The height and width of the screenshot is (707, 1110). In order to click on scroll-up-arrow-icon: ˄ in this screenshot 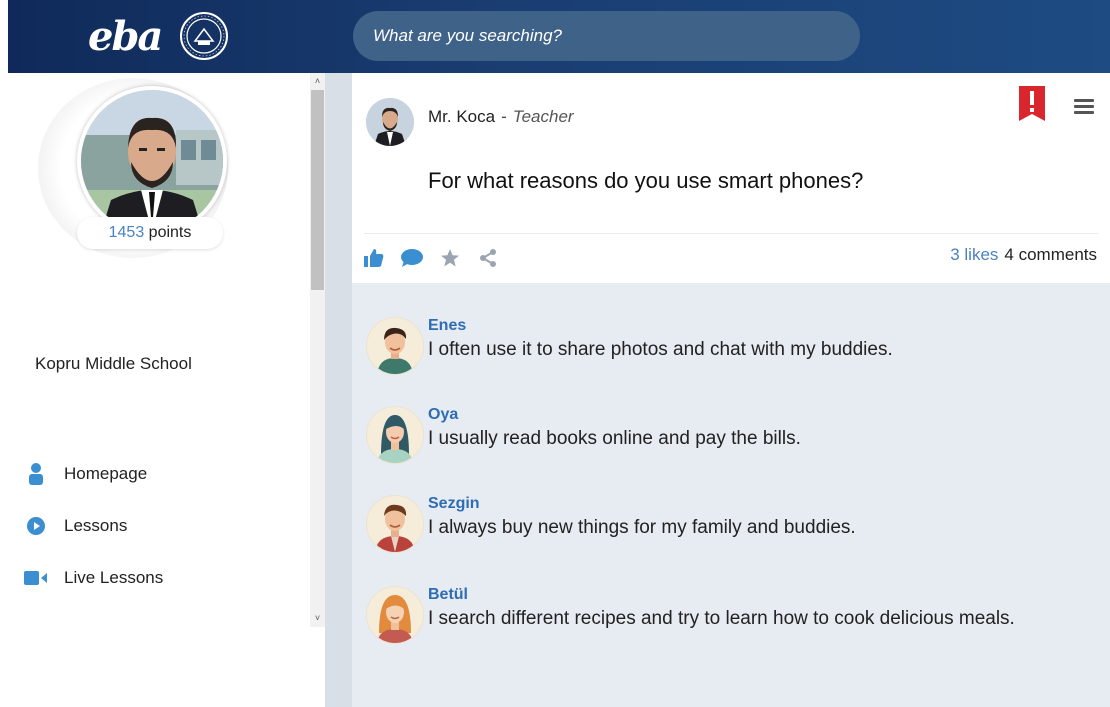, I will do `click(317, 81)`.